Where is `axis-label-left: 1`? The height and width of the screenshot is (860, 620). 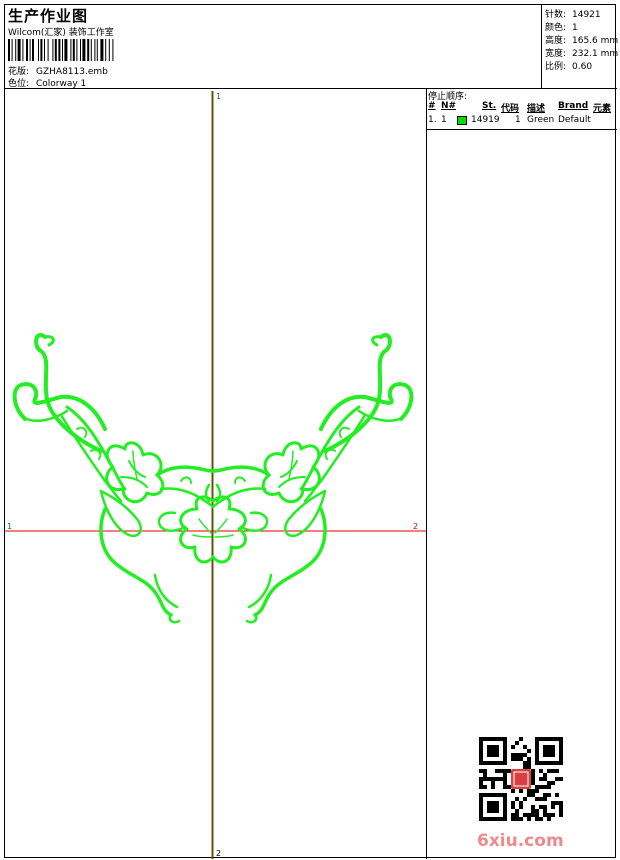 axis-label-left: 1 is located at coordinates (9, 526).